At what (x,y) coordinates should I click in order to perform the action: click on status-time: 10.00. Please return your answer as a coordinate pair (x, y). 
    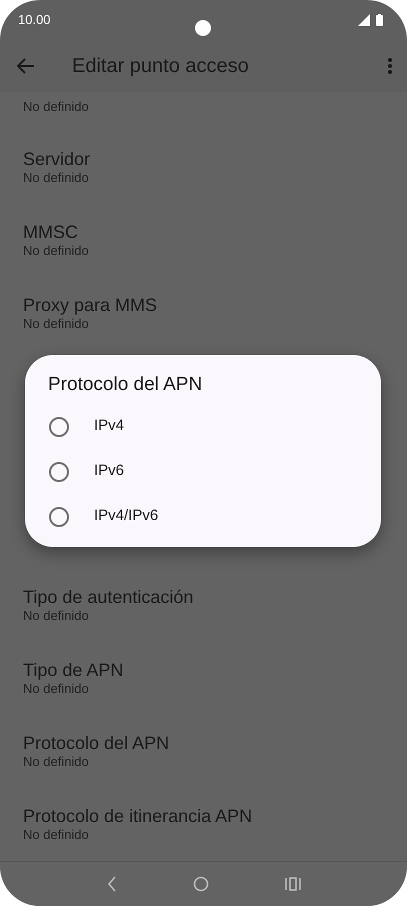
    Looking at the image, I should click on (34, 20).